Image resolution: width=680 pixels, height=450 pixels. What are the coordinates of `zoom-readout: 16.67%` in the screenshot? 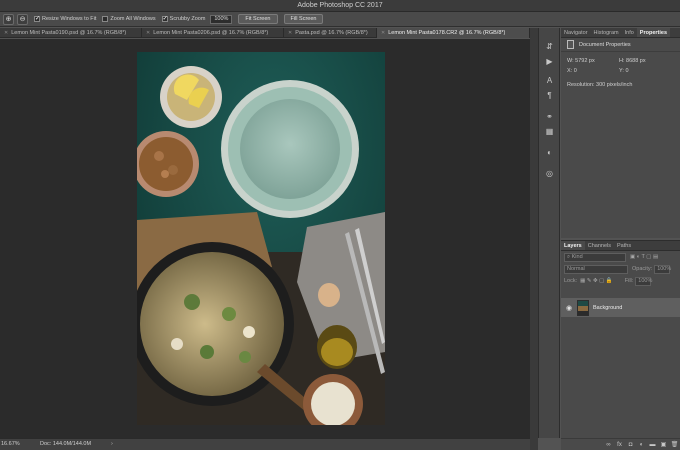 It's located at (10, 444).